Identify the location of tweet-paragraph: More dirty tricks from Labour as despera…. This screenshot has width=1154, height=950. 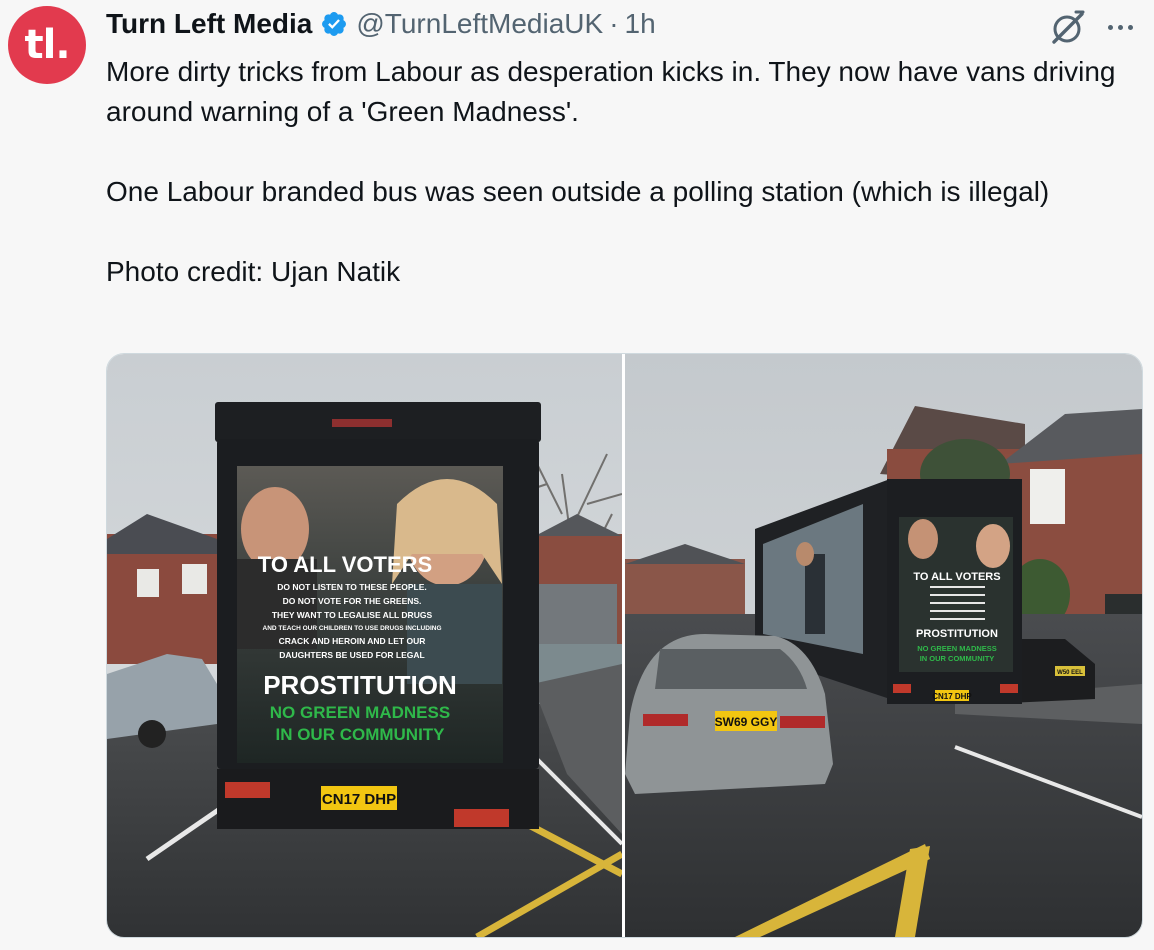
(611, 91).